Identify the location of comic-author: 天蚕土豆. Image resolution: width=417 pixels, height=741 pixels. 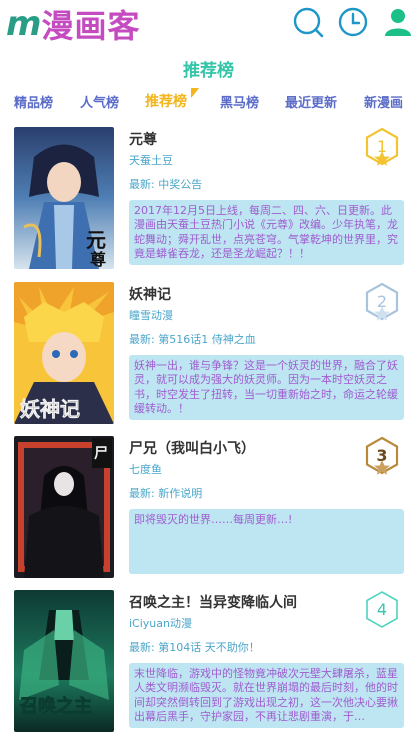
(151, 160).